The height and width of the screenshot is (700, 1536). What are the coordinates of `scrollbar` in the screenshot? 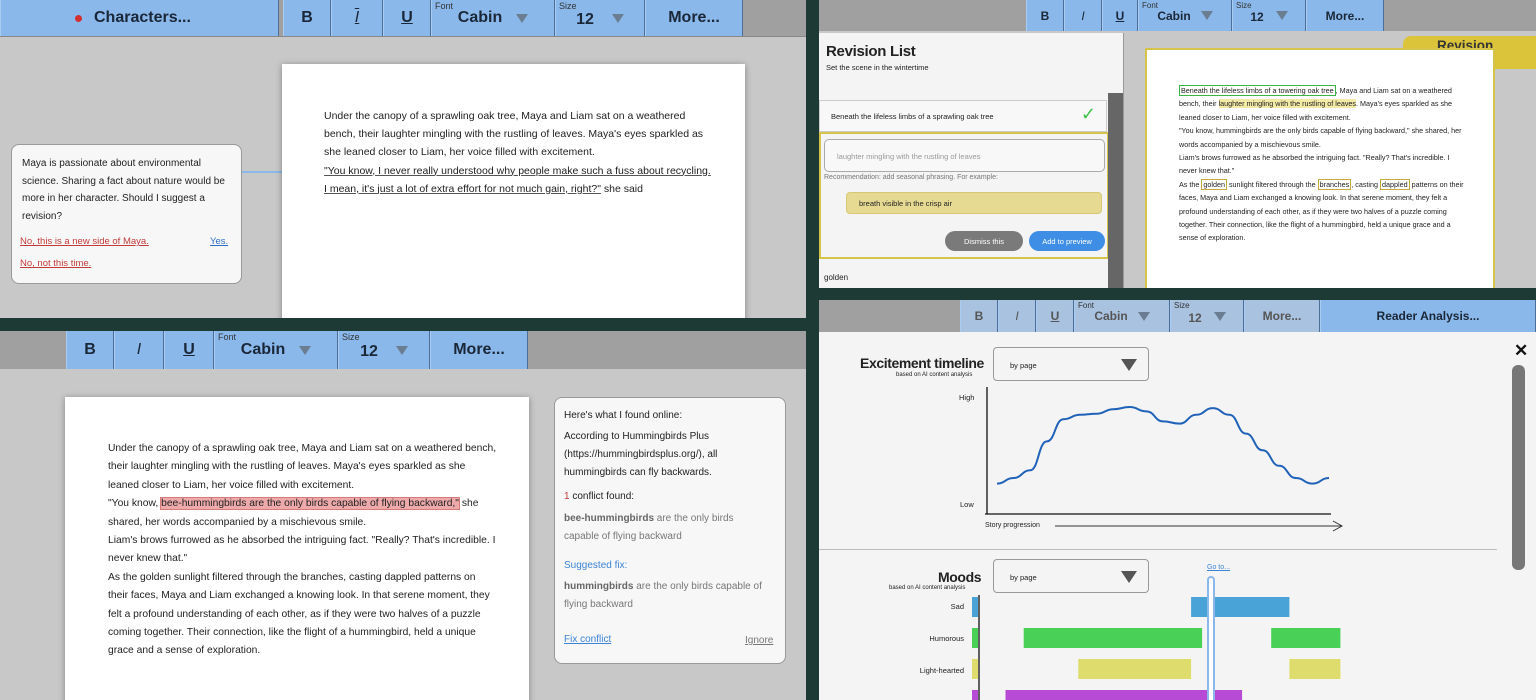 It's located at (1115, 190).